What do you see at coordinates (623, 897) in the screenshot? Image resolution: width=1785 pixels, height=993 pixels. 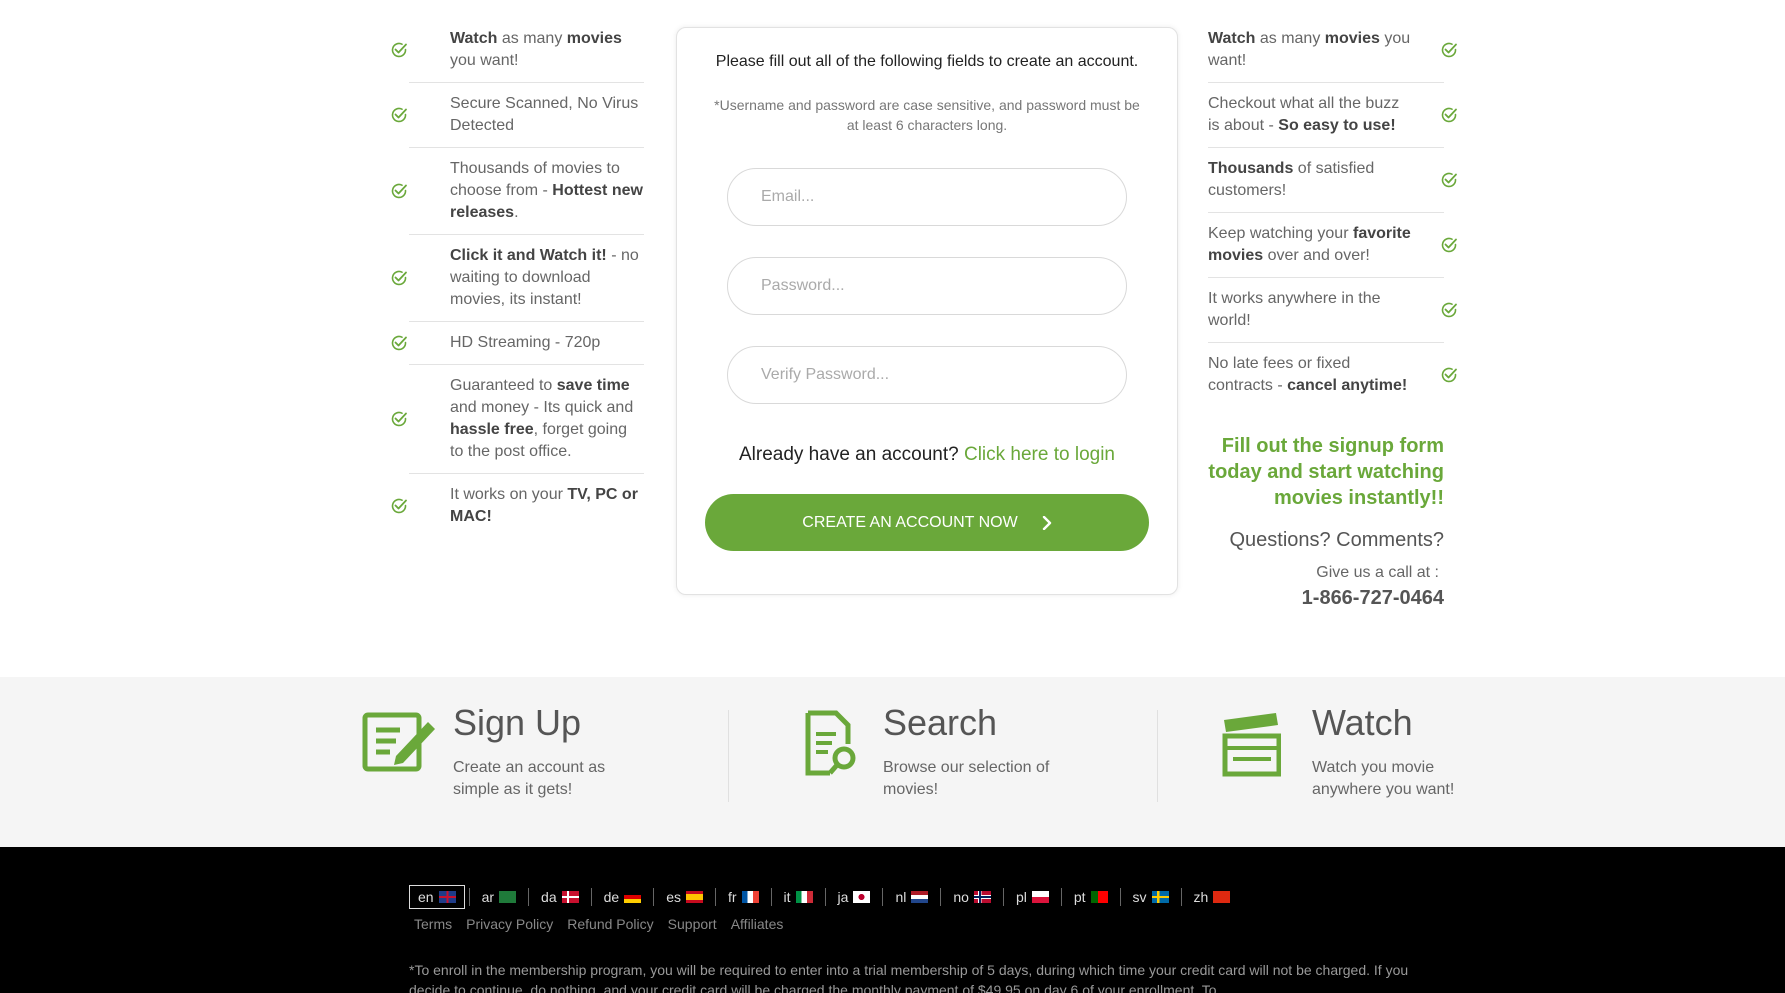 I see `language-option-de: de` at bounding box center [623, 897].